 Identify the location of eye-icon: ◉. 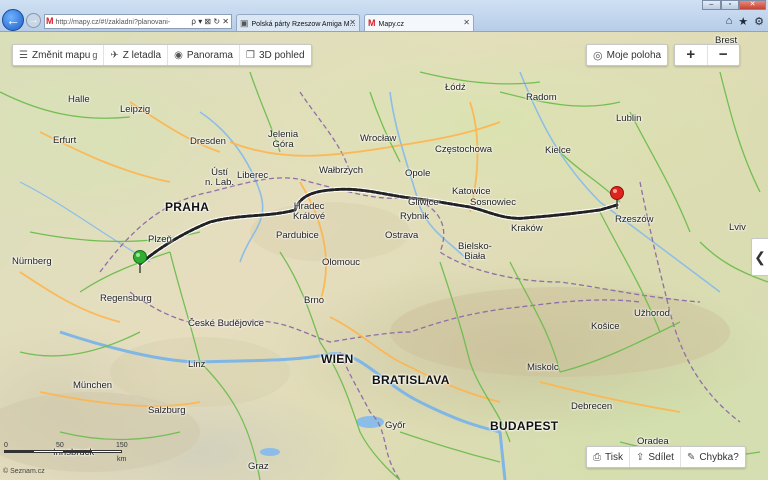
(178, 55).